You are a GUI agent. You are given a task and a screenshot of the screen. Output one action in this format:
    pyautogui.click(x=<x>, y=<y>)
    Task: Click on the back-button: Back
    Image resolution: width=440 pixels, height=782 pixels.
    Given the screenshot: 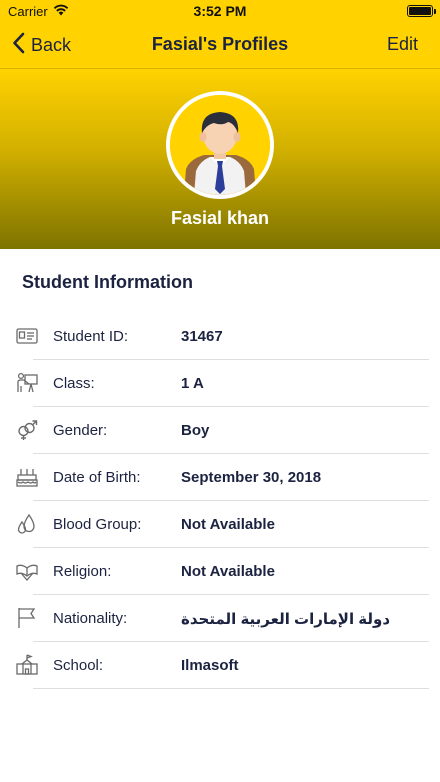 What is the action you would take?
    pyautogui.click(x=41, y=45)
    